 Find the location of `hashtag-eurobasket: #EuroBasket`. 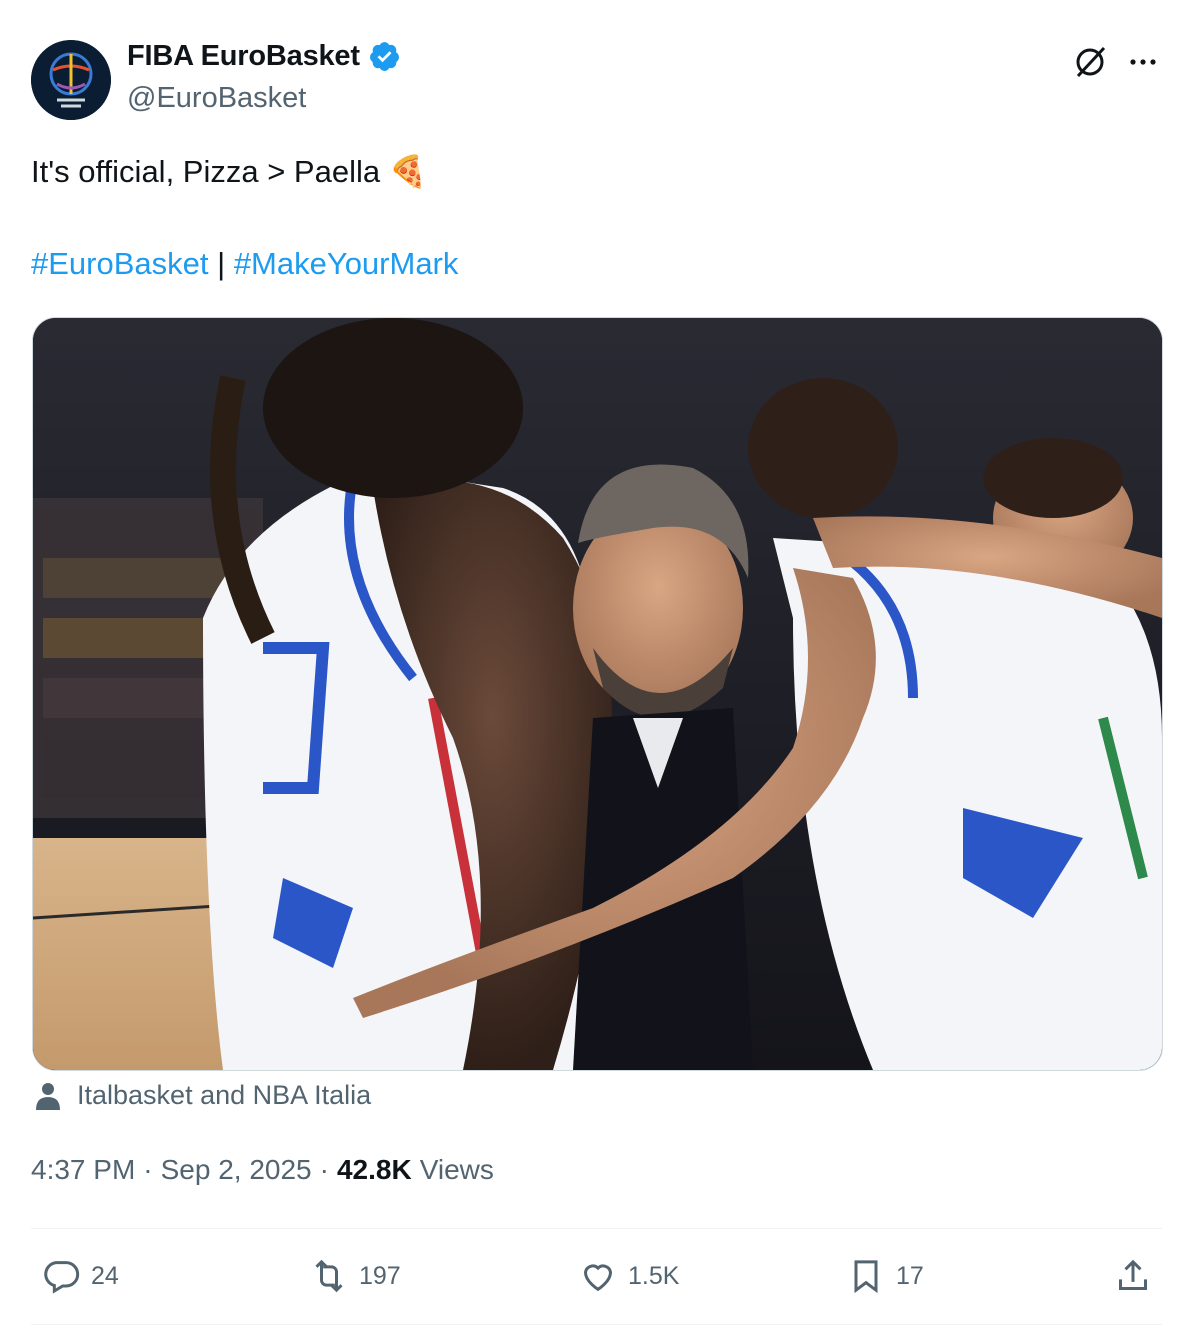

hashtag-eurobasket: #EuroBasket is located at coordinates (120, 263).